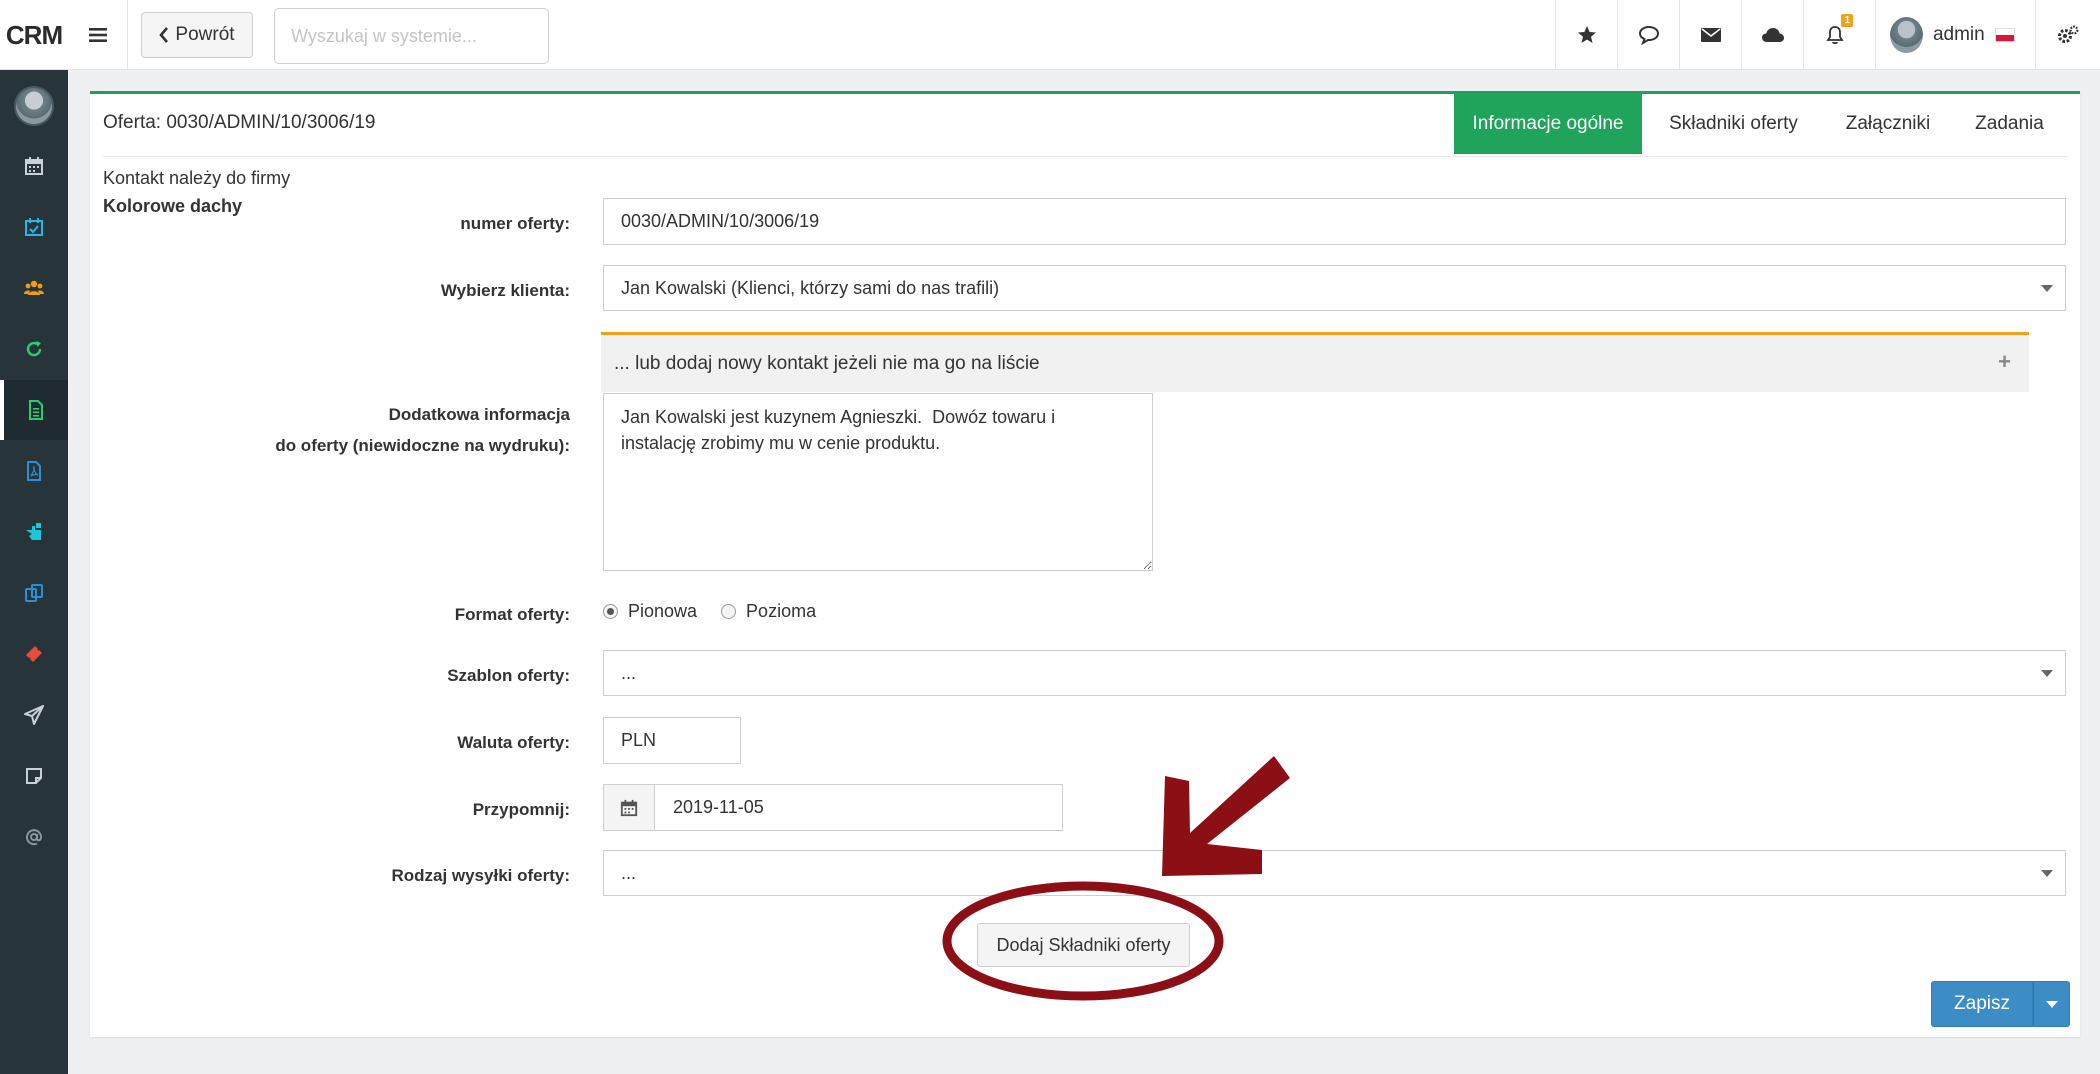 The width and height of the screenshot is (2100, 1074). What do you see at coordinates (1050, 35) in the screenshot?
I see `top-bar: CRM Powrót 1 admin` at bounding box center [1050, 35].